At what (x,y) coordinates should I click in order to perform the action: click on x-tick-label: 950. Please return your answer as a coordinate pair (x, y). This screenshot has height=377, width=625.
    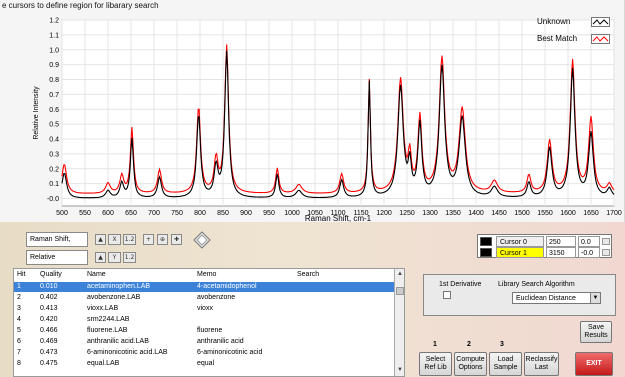
    Looking at the image, I should click on (269, 213).